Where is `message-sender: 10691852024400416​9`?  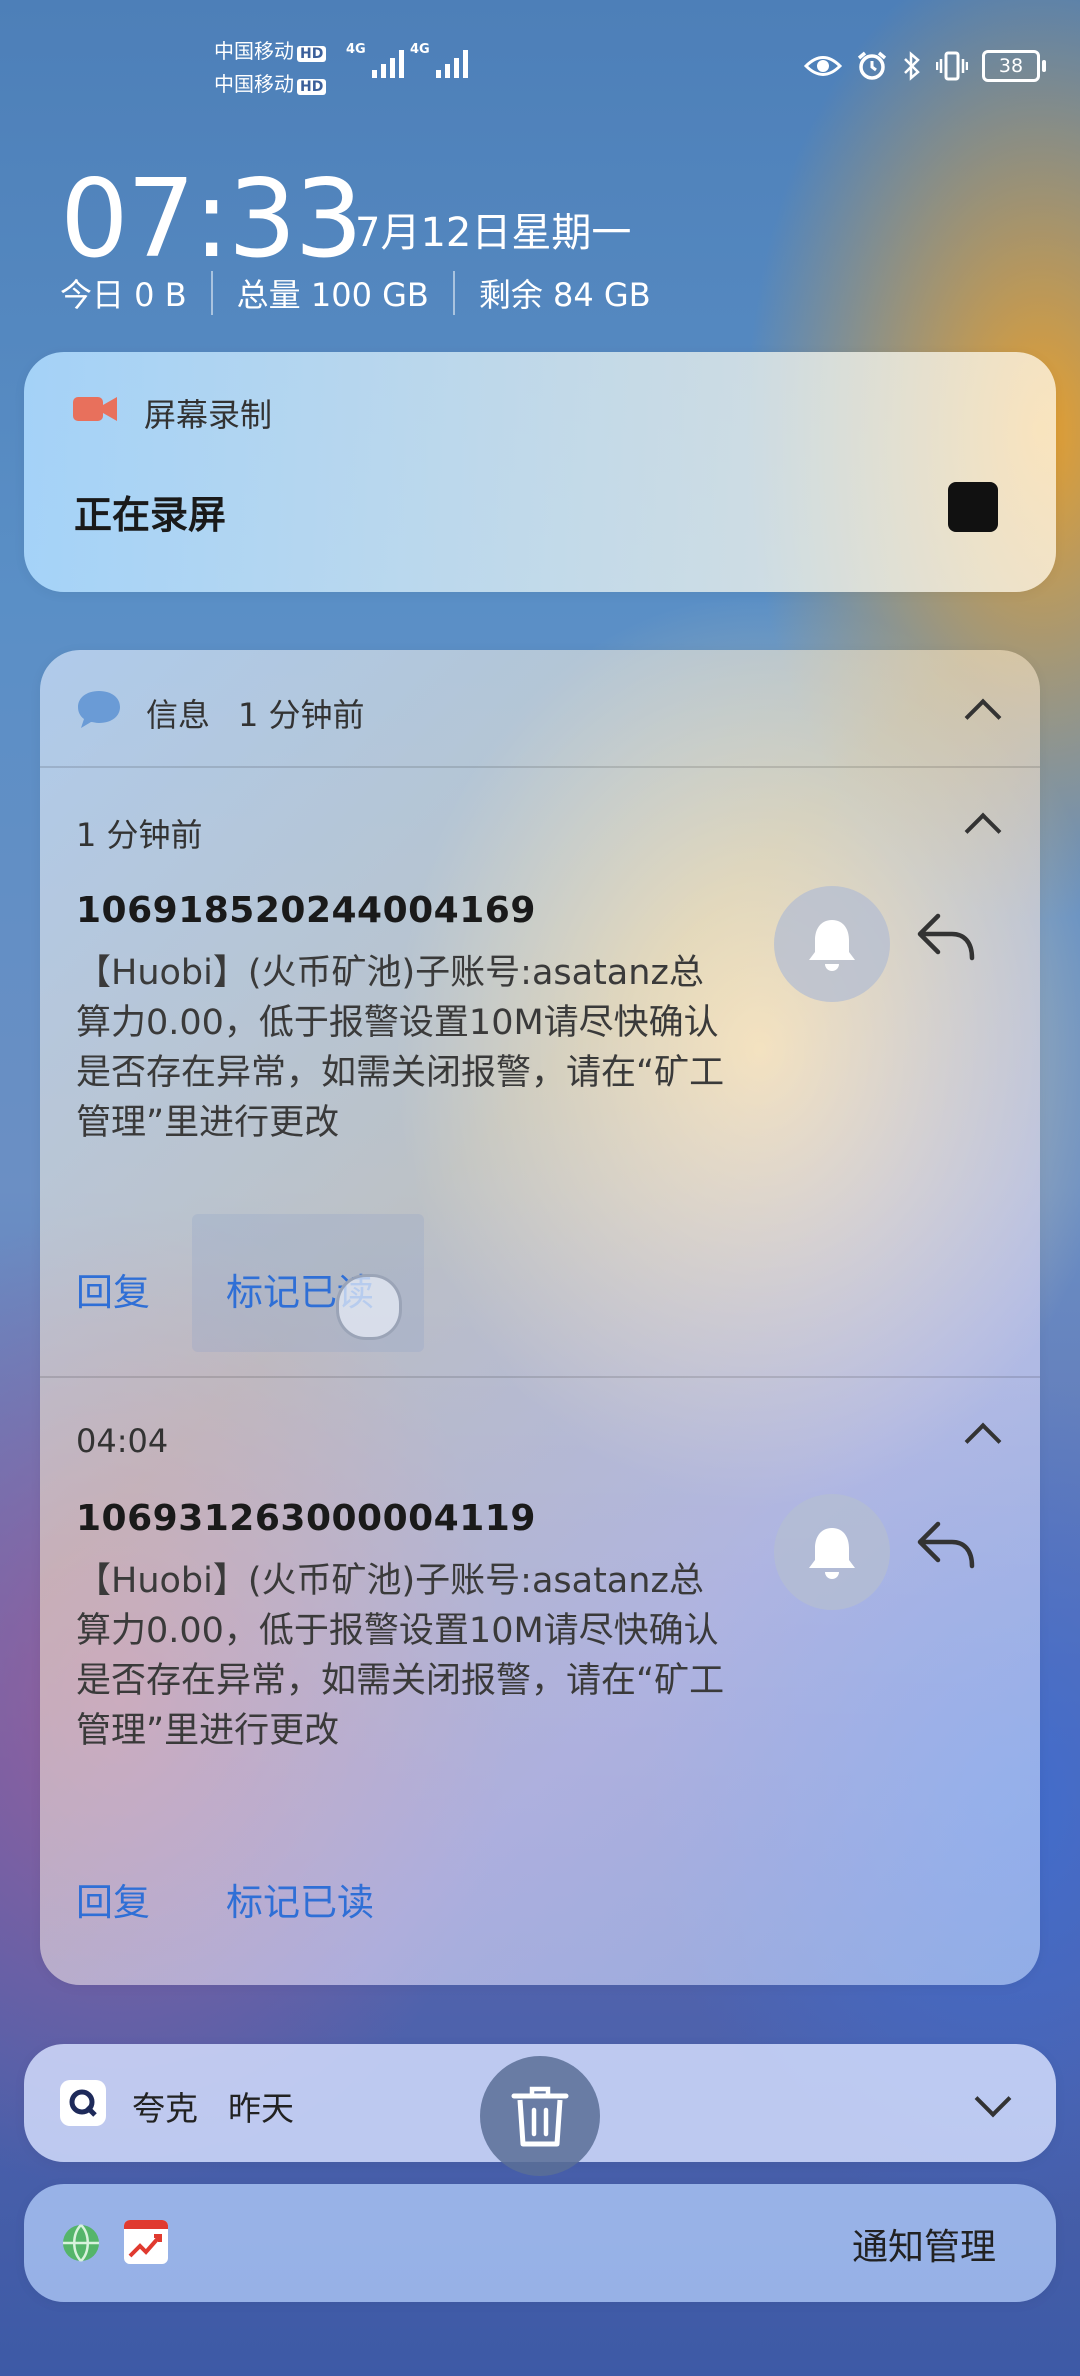
message-sender: 10691852024400416​9 is located at coordinates (306, 910).